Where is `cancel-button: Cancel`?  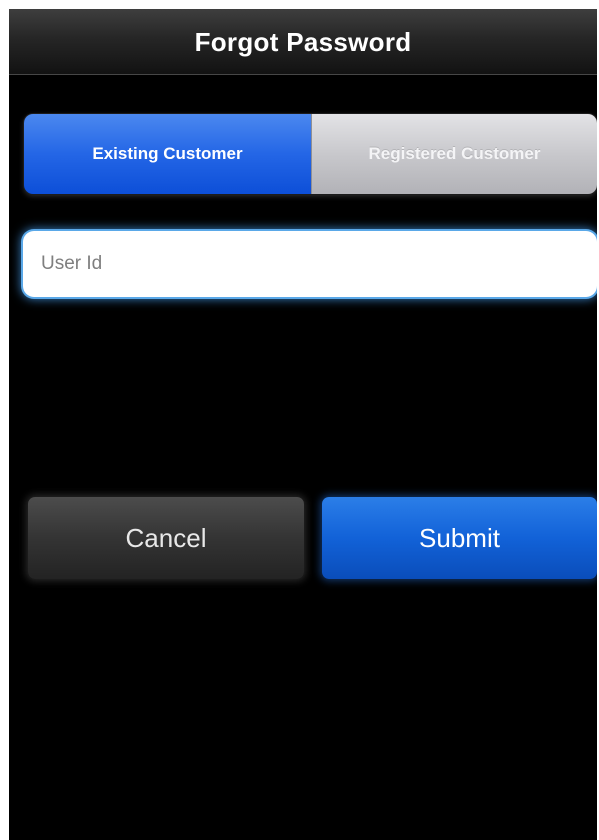
cancel-button: Cancel is located at coordinates (166, 538).